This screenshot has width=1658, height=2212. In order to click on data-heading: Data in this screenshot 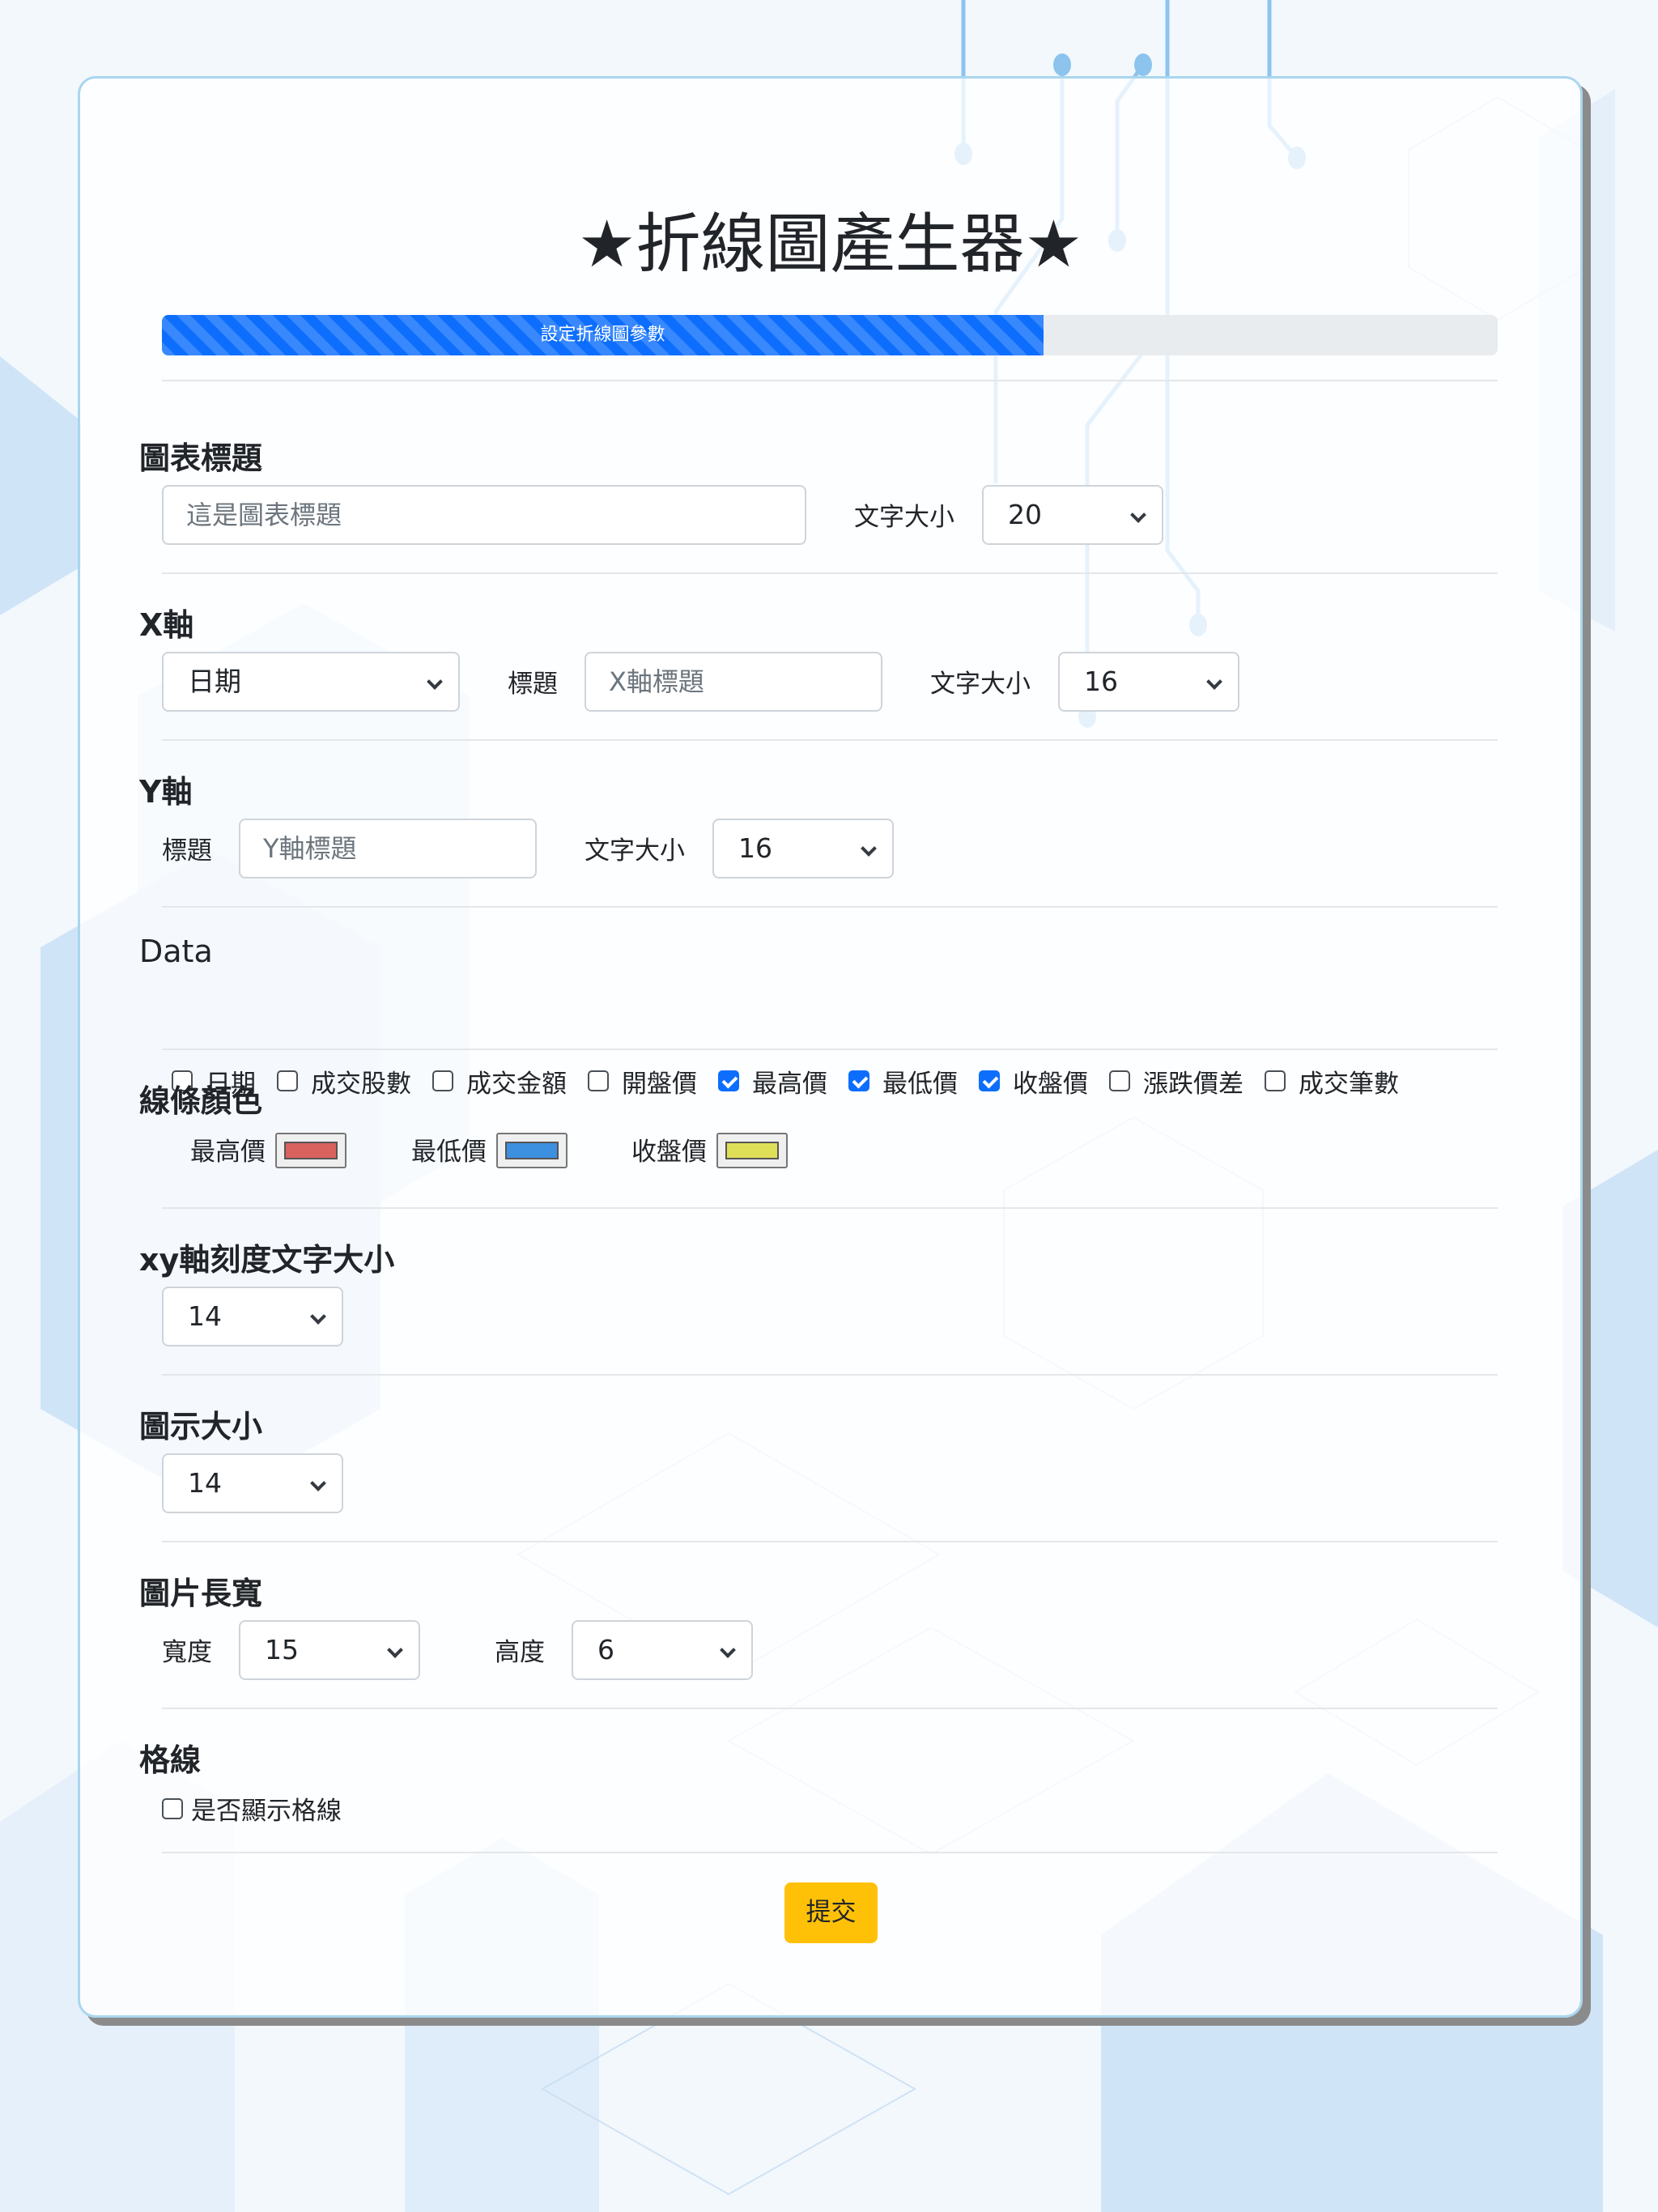, I will do `click(176, 952)`.